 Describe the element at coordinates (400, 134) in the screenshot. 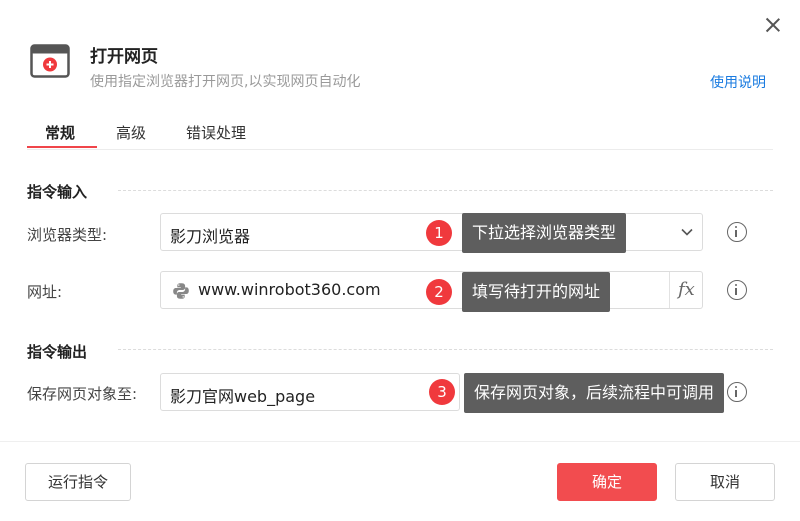

I see `tab-bar: 常规 高级 错误处理` at that location.